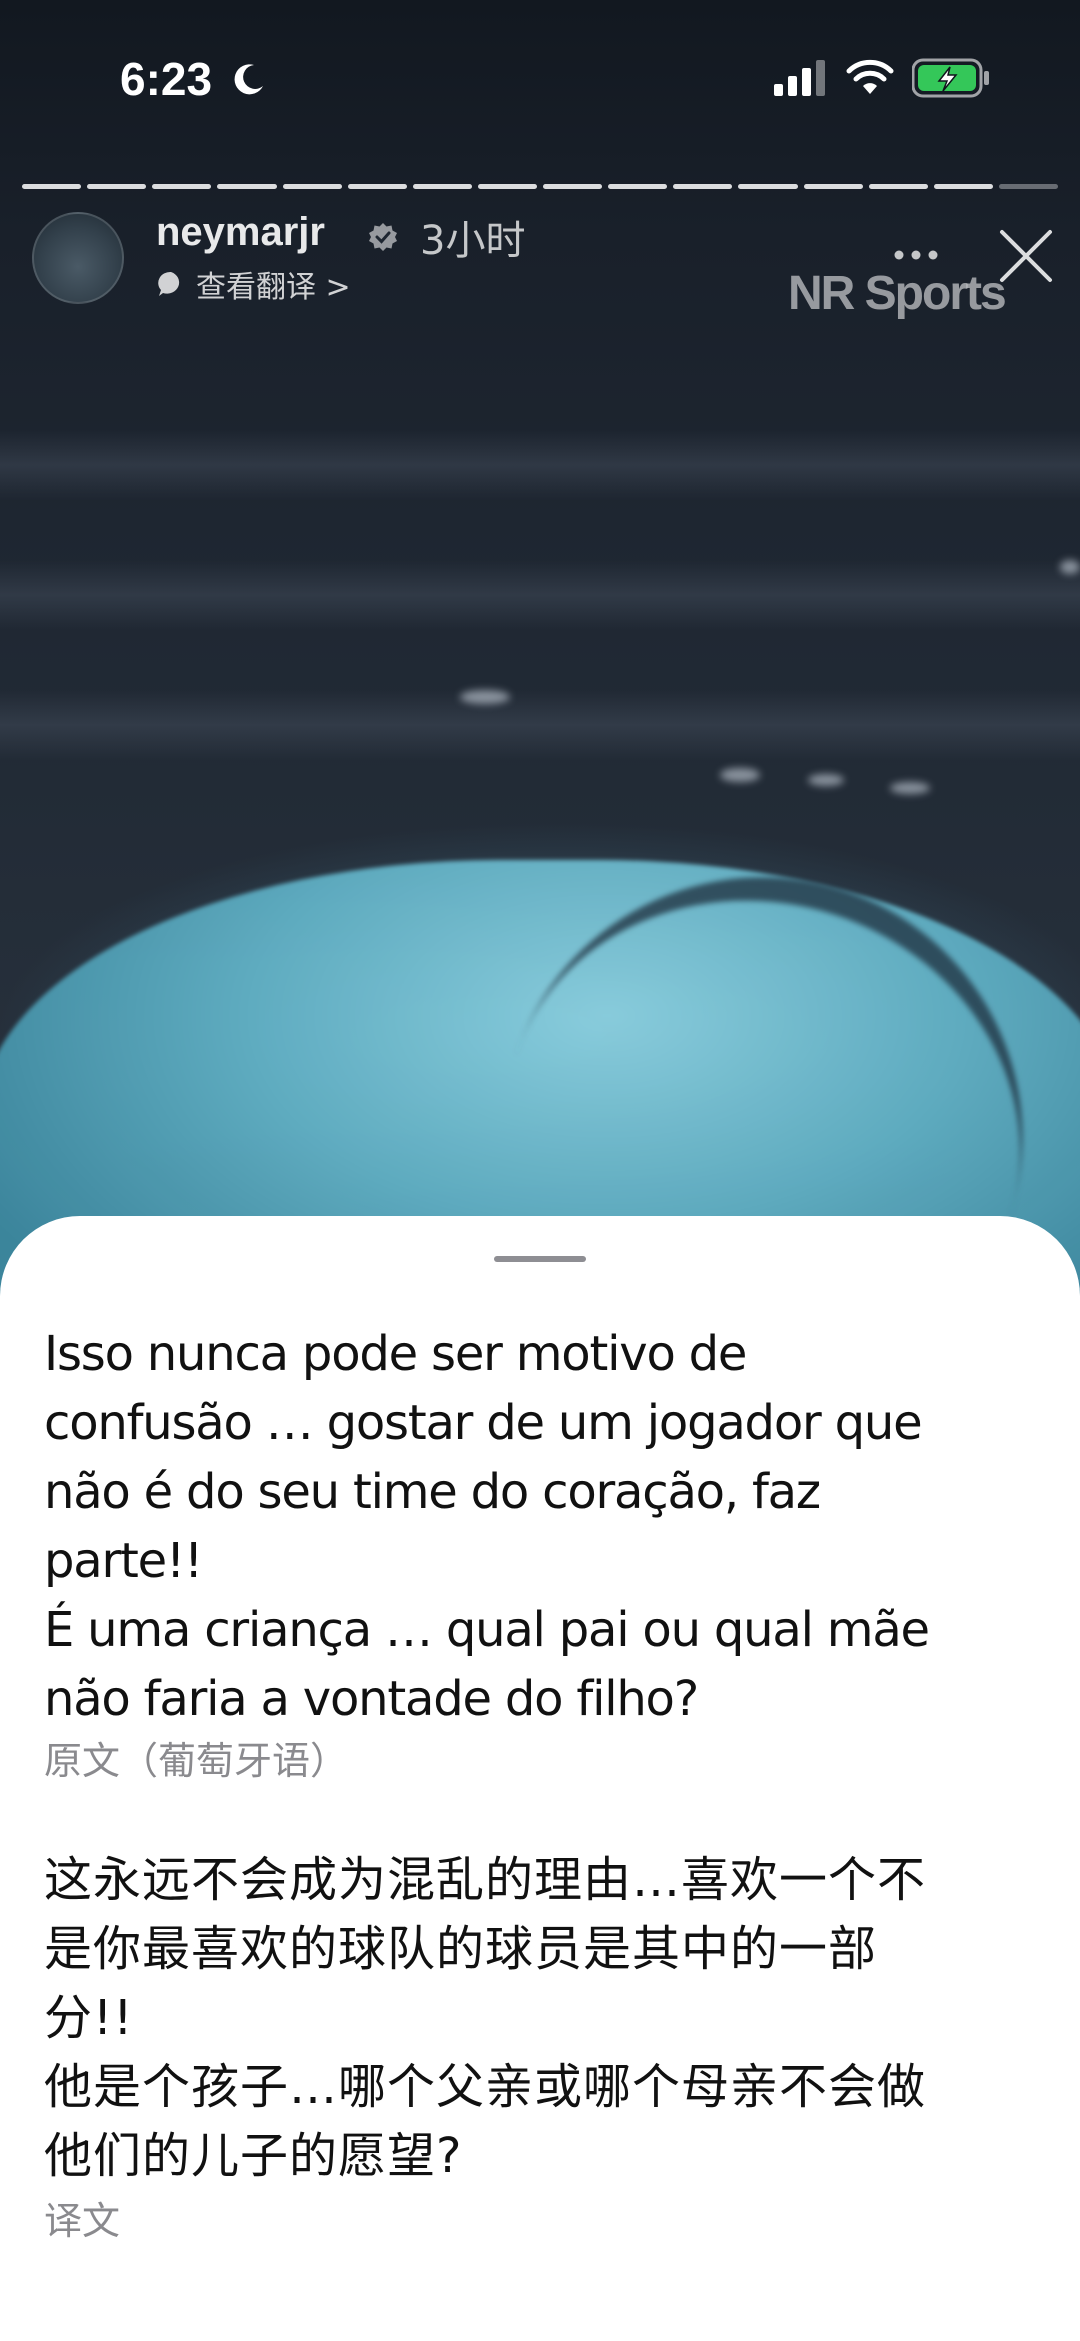 The width and height of the screenshot is (1080, 2341). I want to click on wifi-icon, so click(870, 76).